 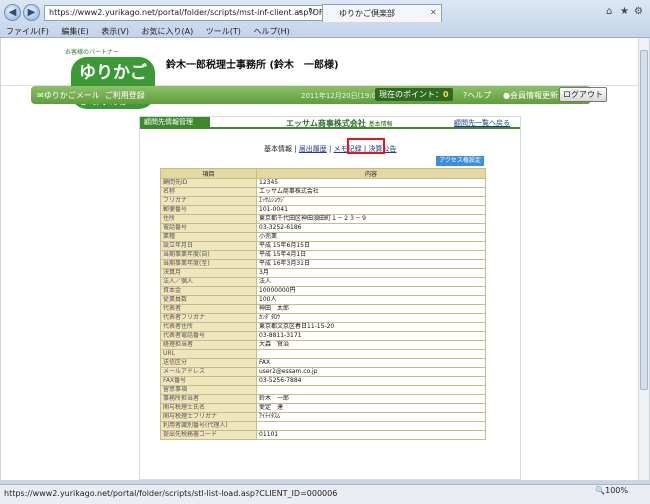 I want to click on row-value: 大森 賢治, so click(x=371, y=345).